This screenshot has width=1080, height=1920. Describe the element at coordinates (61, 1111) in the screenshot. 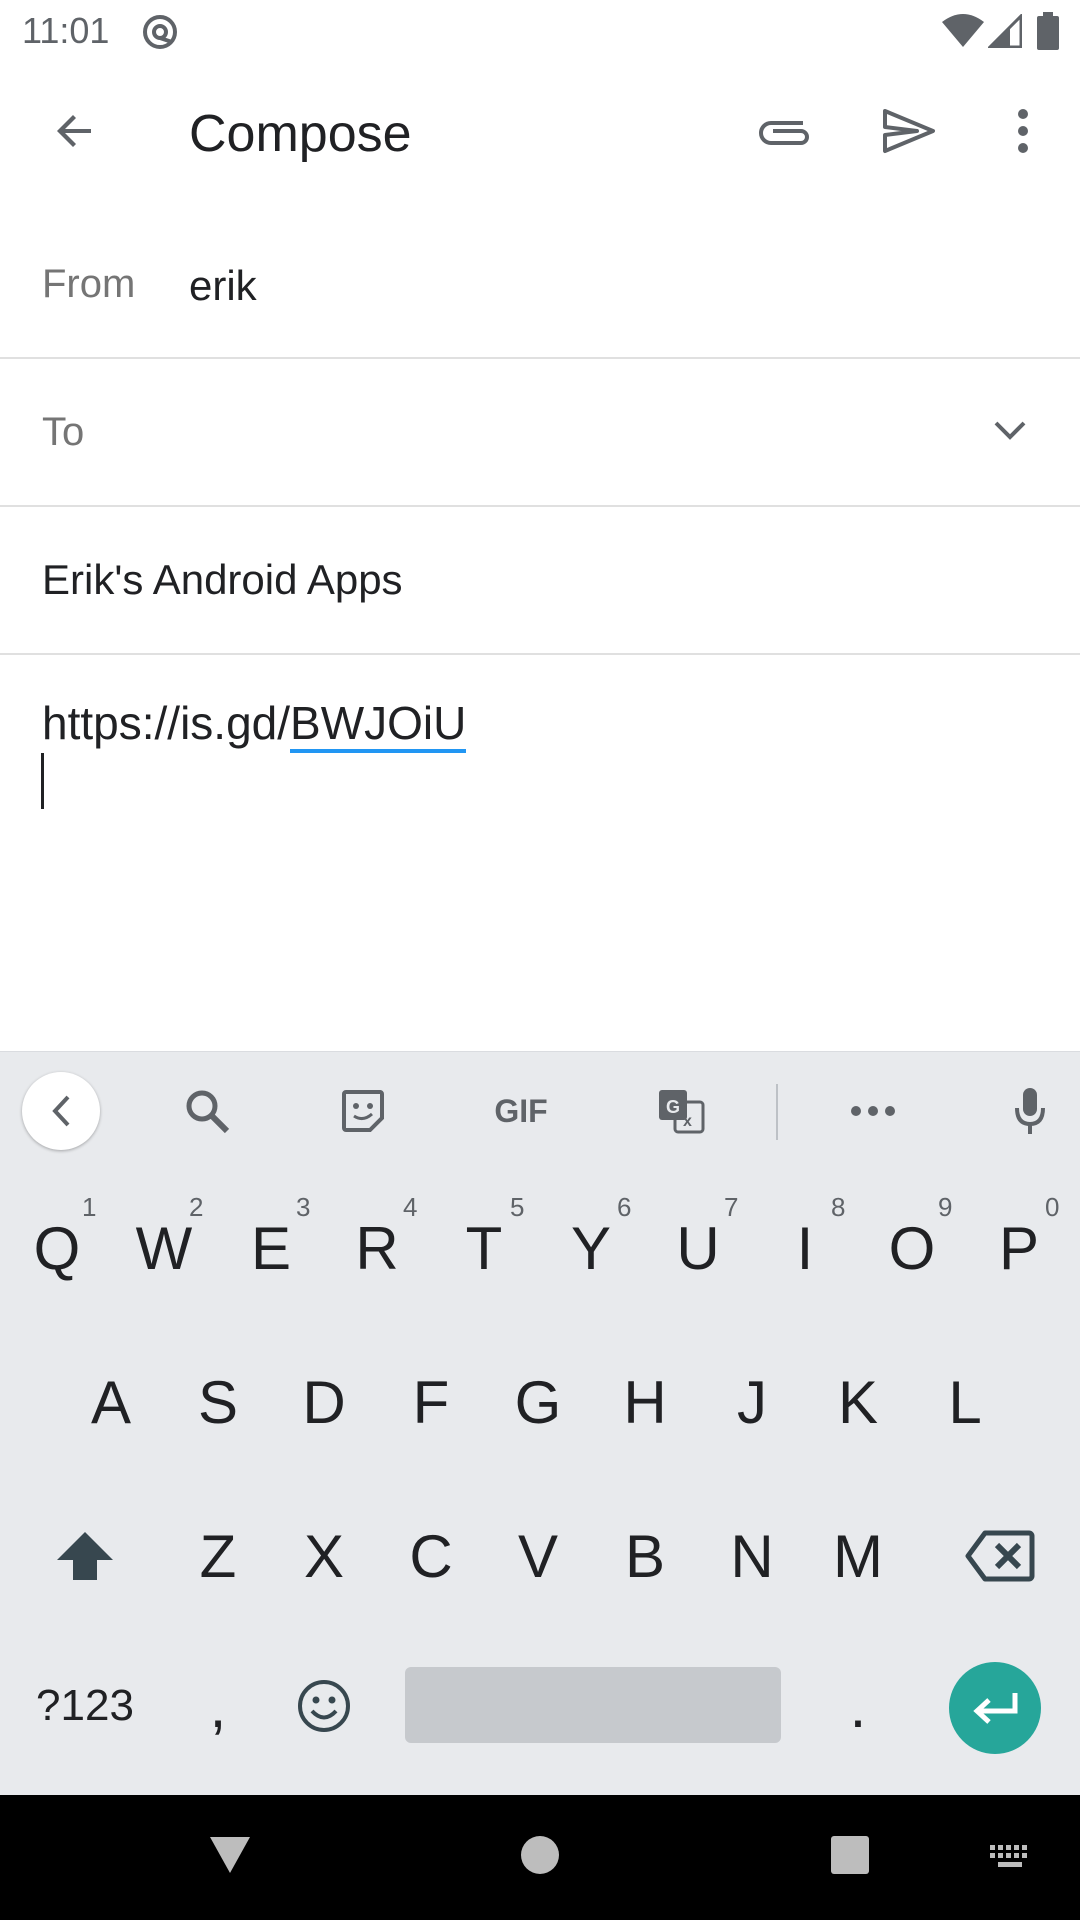

I see `collapse-toolbar-button` at that location.